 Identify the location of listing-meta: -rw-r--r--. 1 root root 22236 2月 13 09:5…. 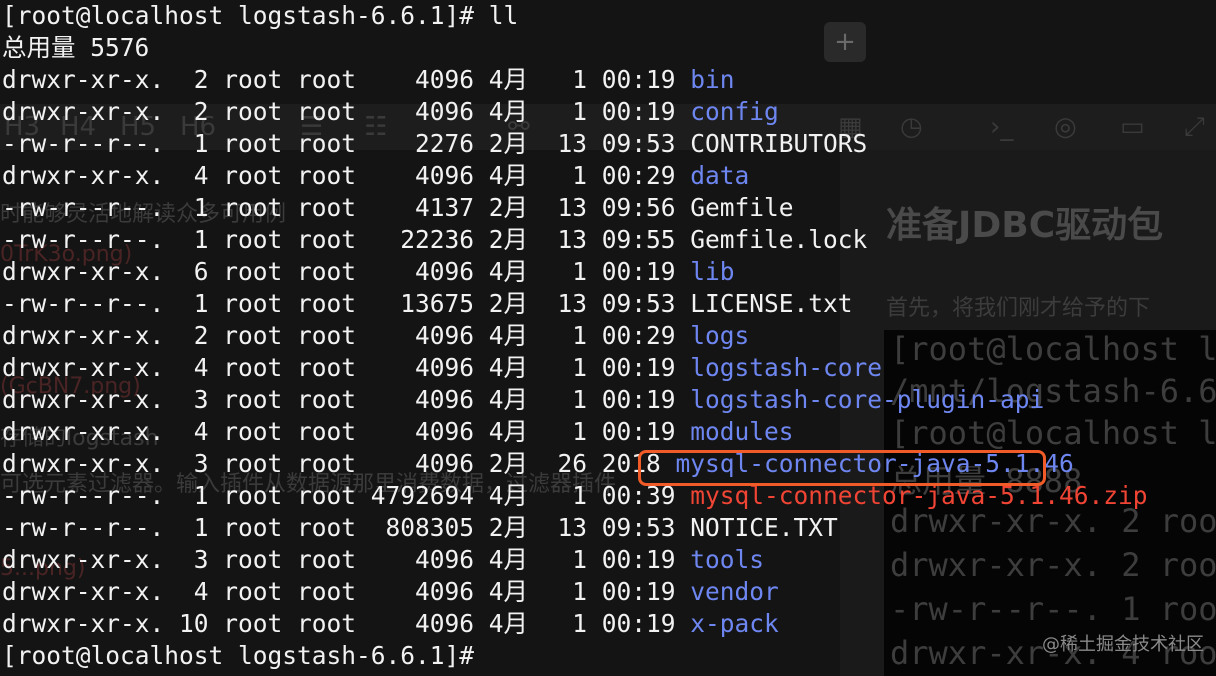
(346, 239).